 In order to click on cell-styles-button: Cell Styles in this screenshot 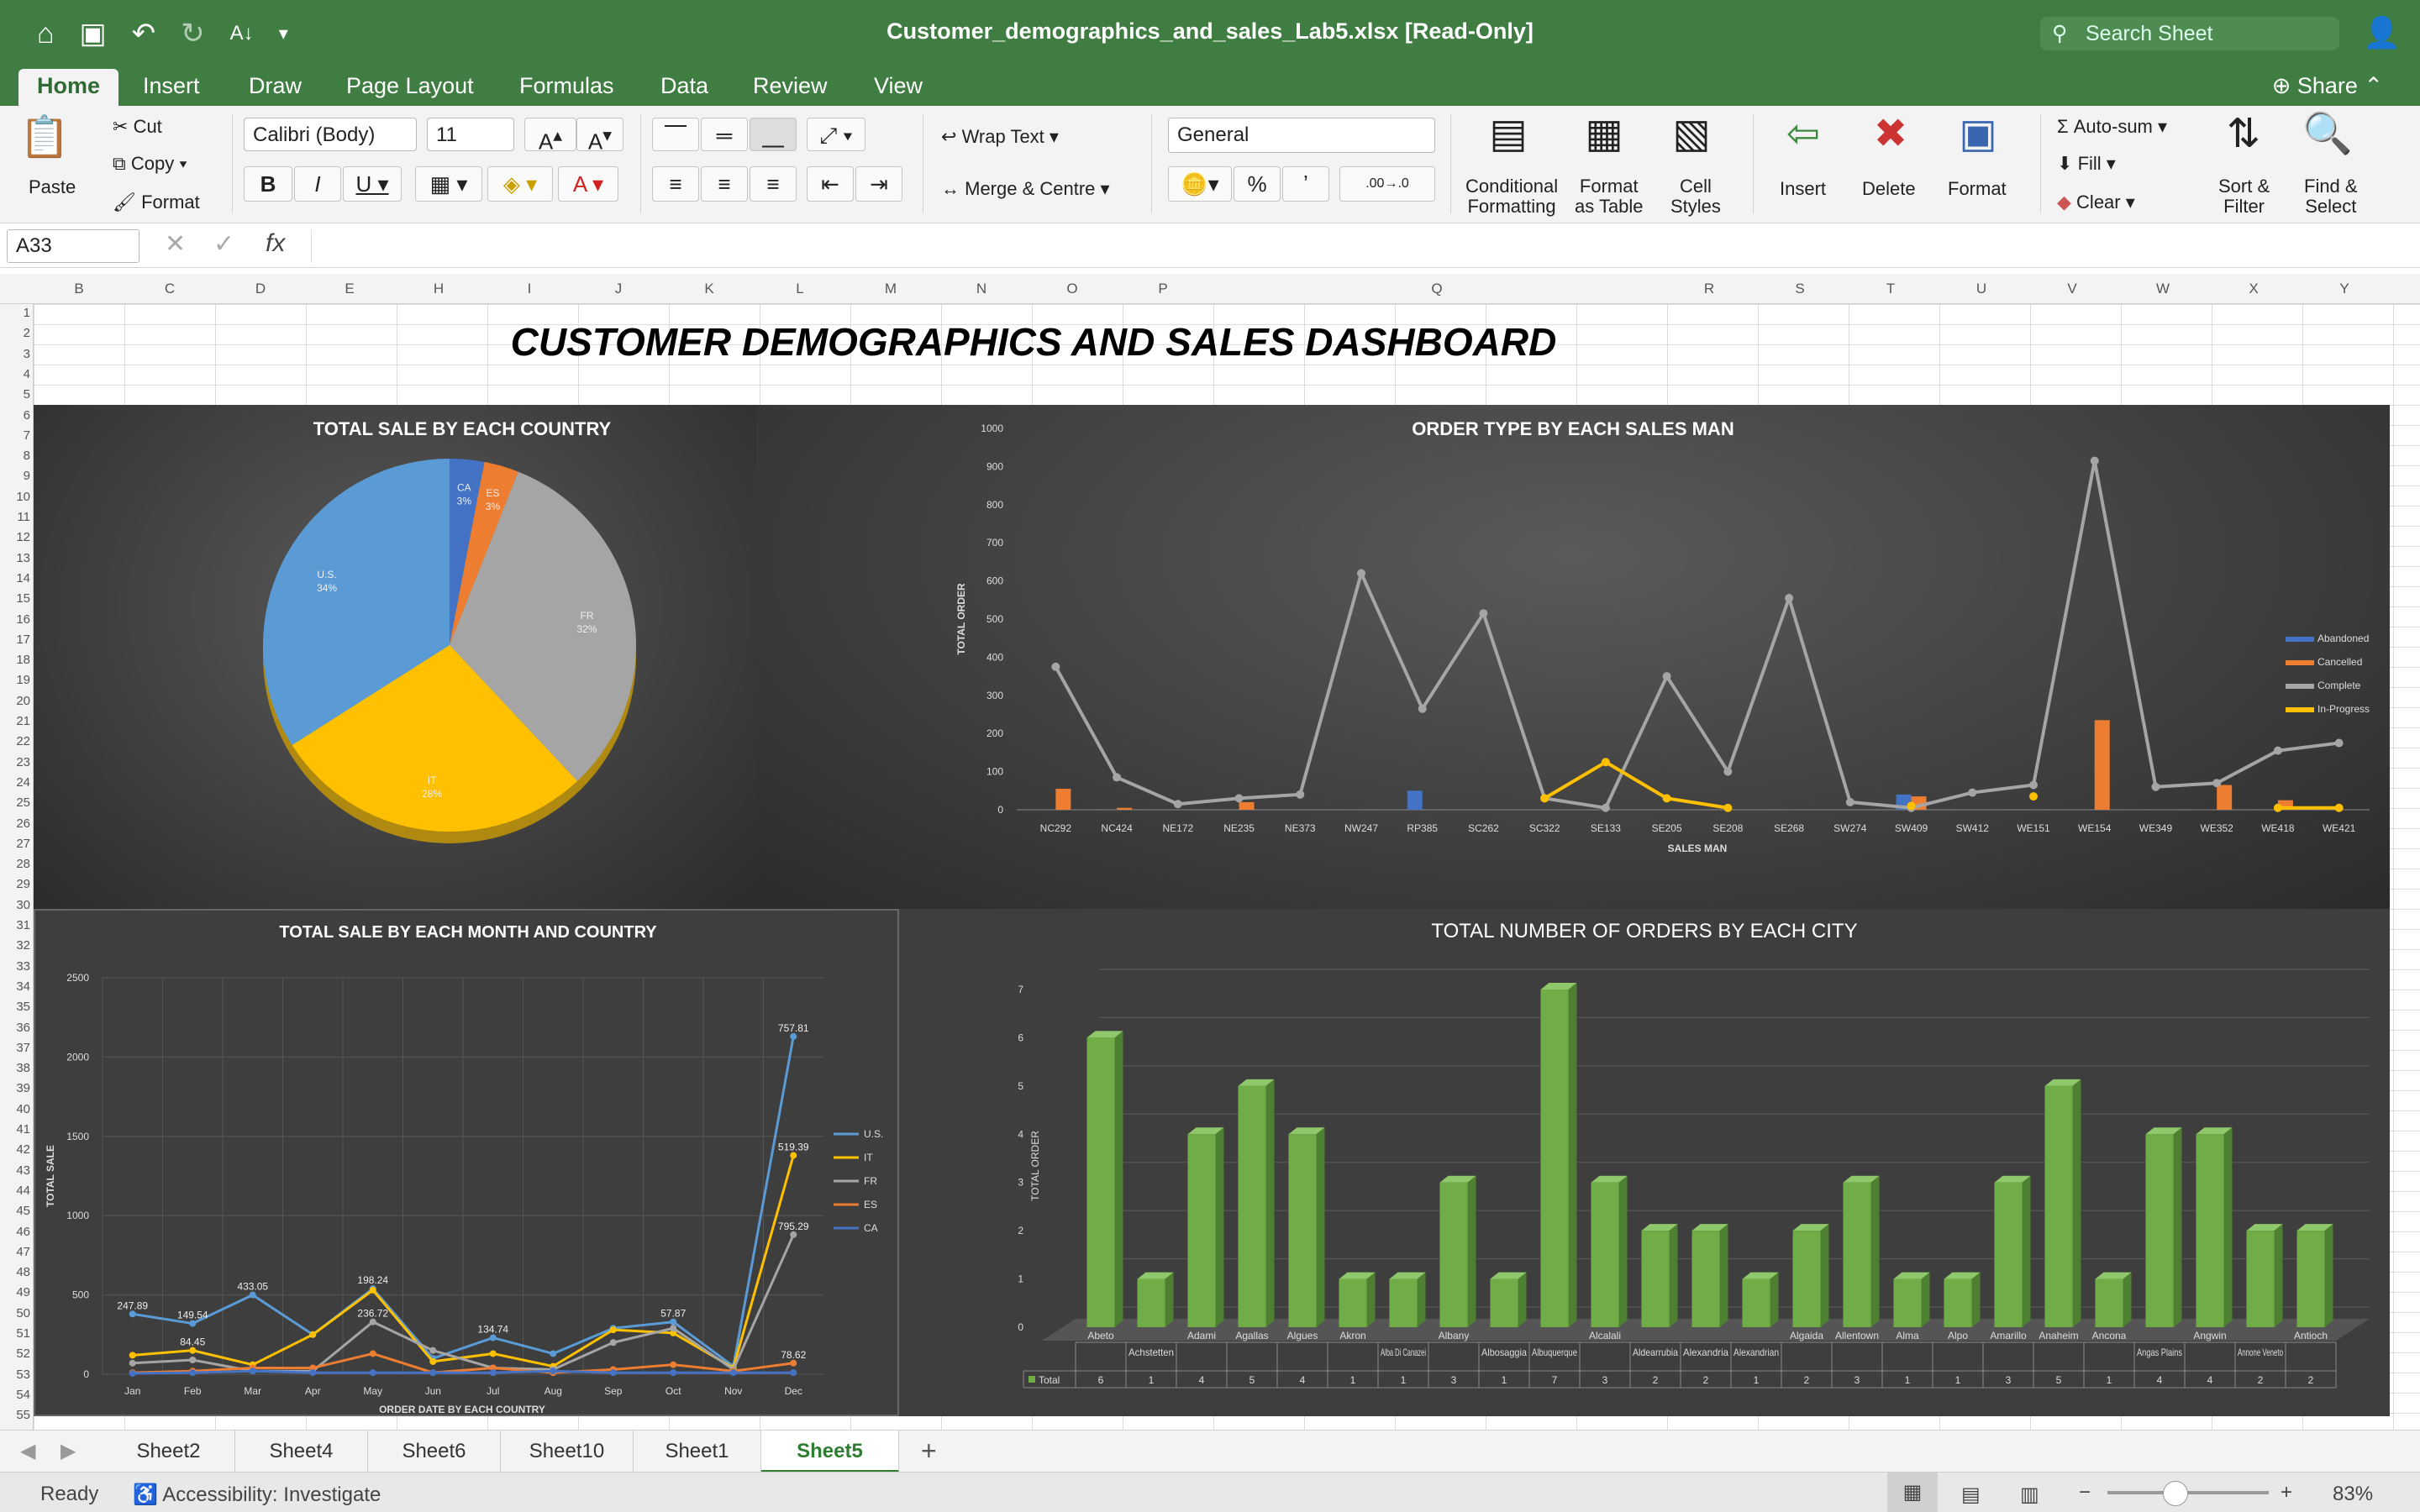, I will do `click(1695, 196)`.